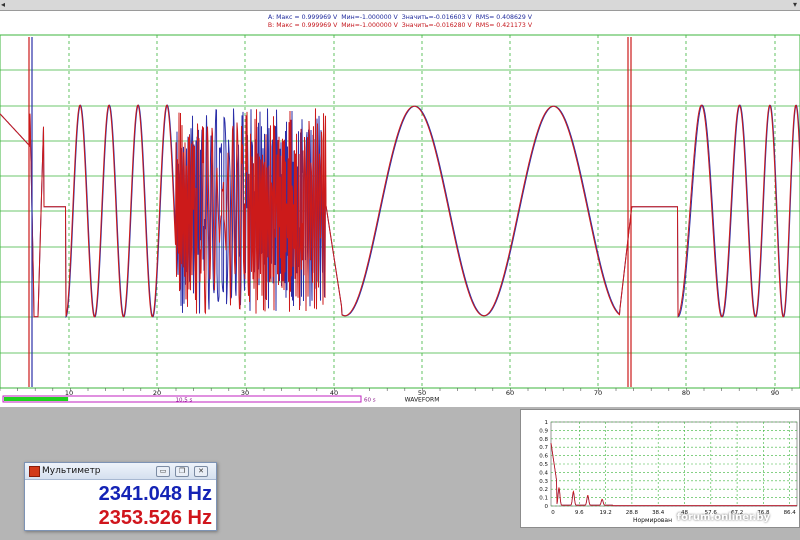 This screenshot has height=540, width=800. Describe the element at coordinates (543, 490) in the screenshot. I see `spectrum-y-tick: 0.2` at that location.